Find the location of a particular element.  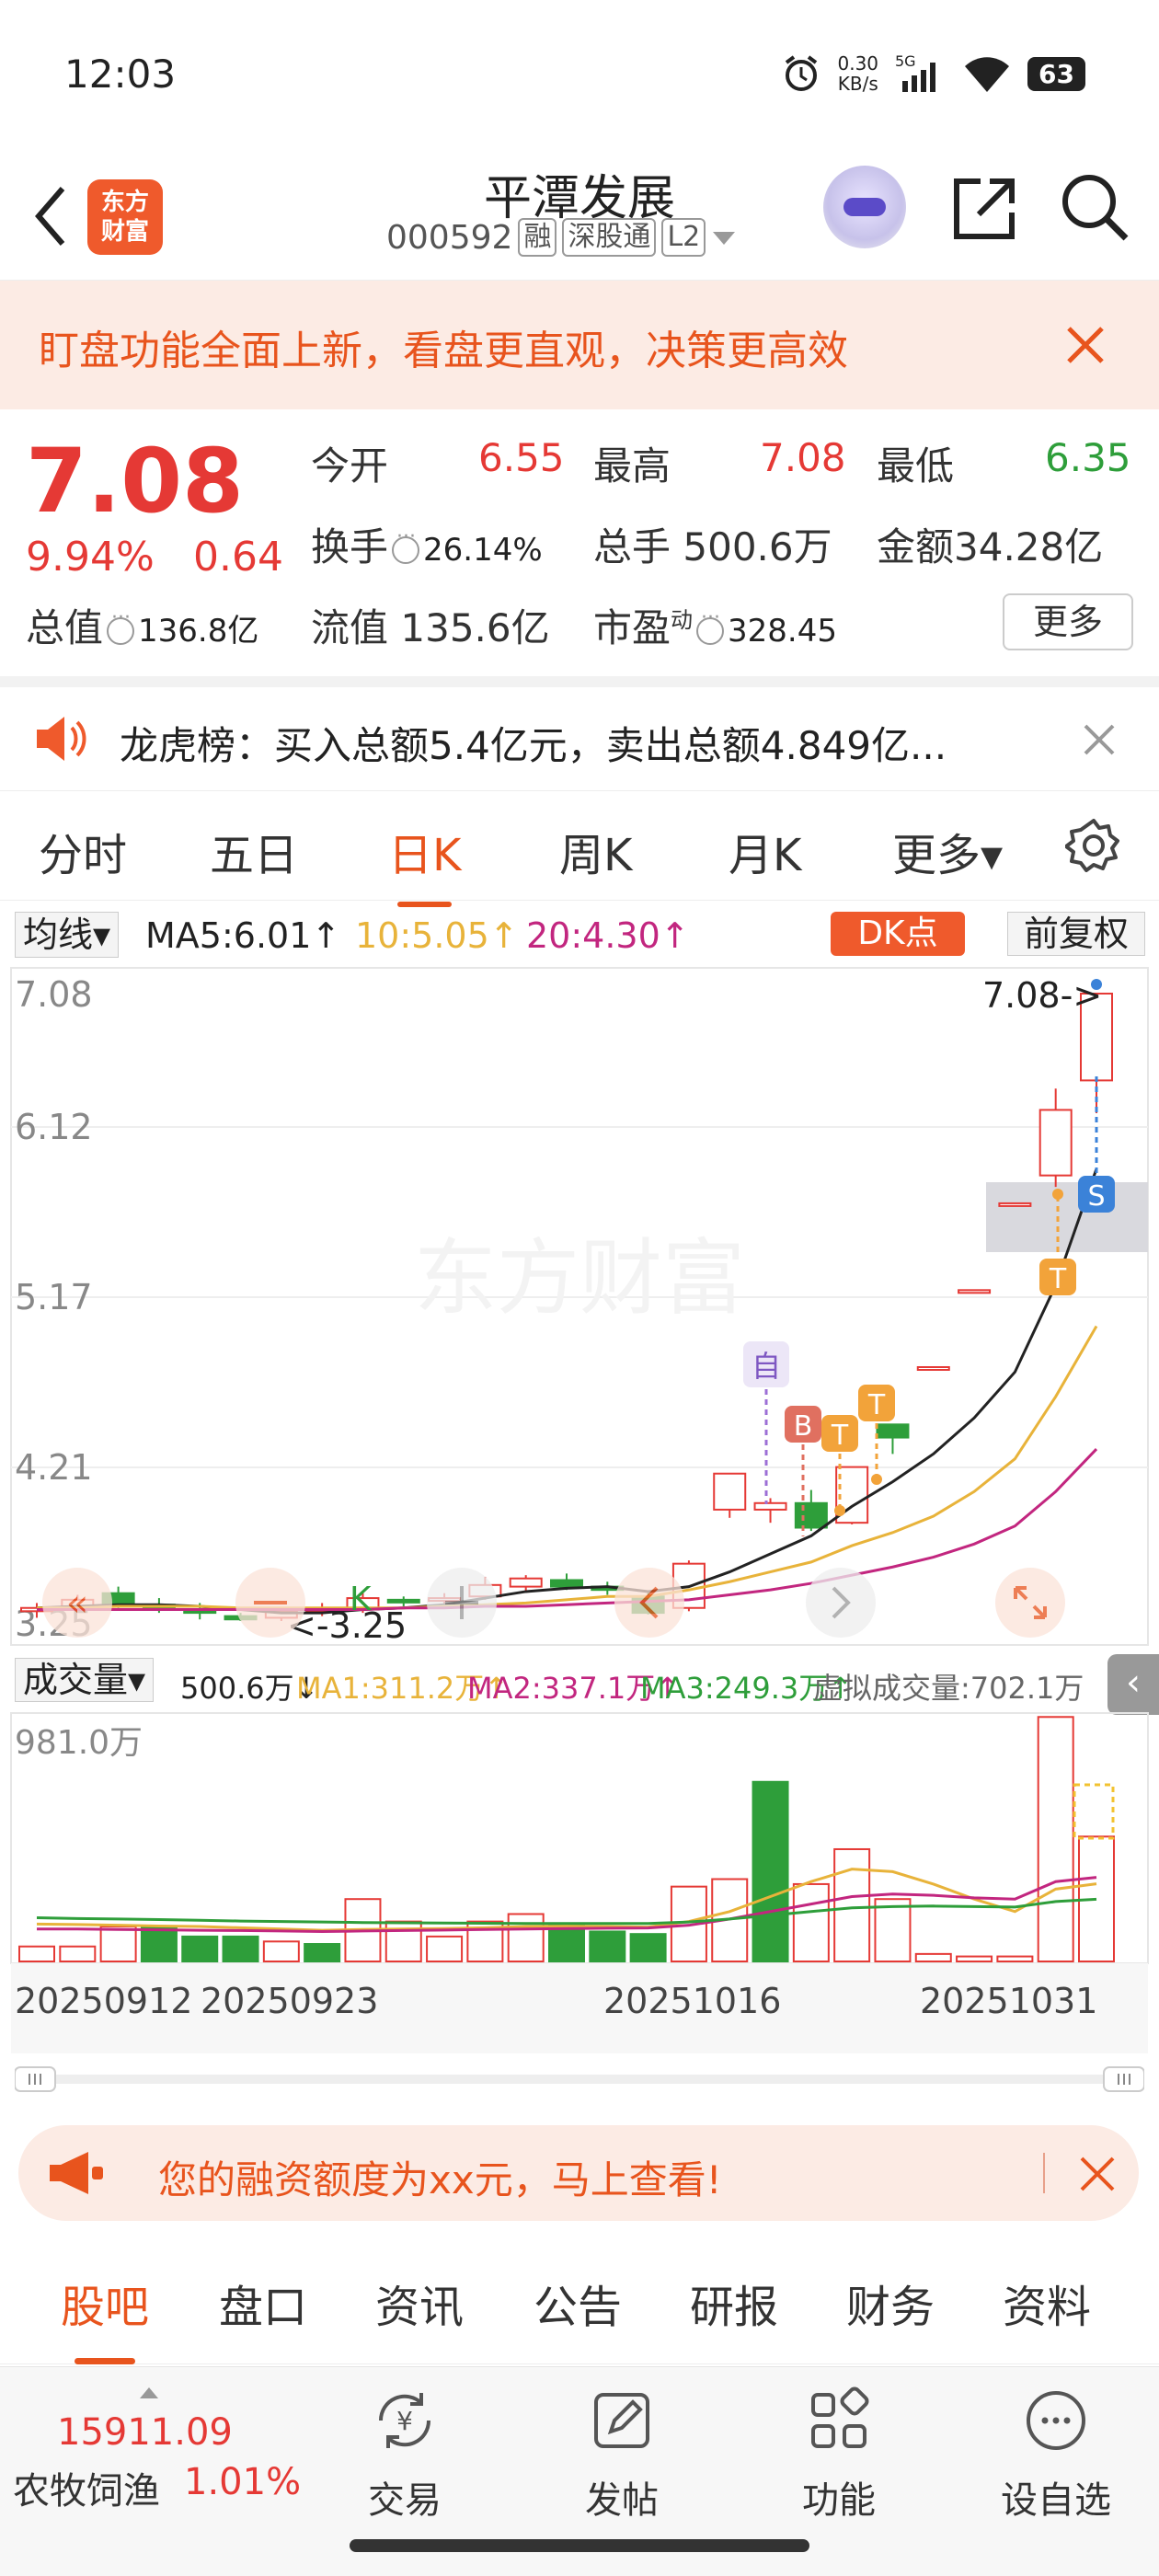

tab-weekly-k: 周K is located at coordinates (595, 851).